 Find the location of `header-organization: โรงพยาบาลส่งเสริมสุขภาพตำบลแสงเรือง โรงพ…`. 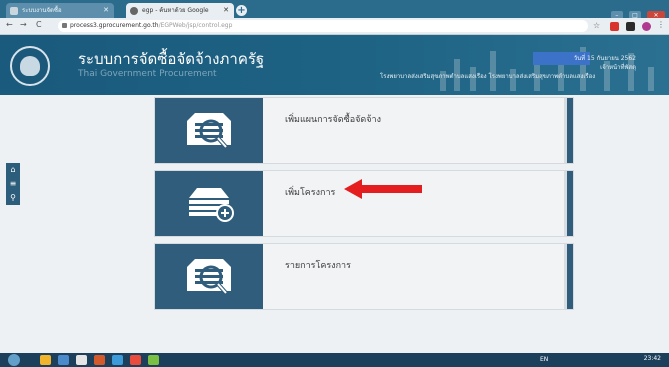

header-organization: โรงพยาบาลส่งเสริมสุขภาพตำบลแสงเรือง โรงพ… is located at coordinates (488, 76).